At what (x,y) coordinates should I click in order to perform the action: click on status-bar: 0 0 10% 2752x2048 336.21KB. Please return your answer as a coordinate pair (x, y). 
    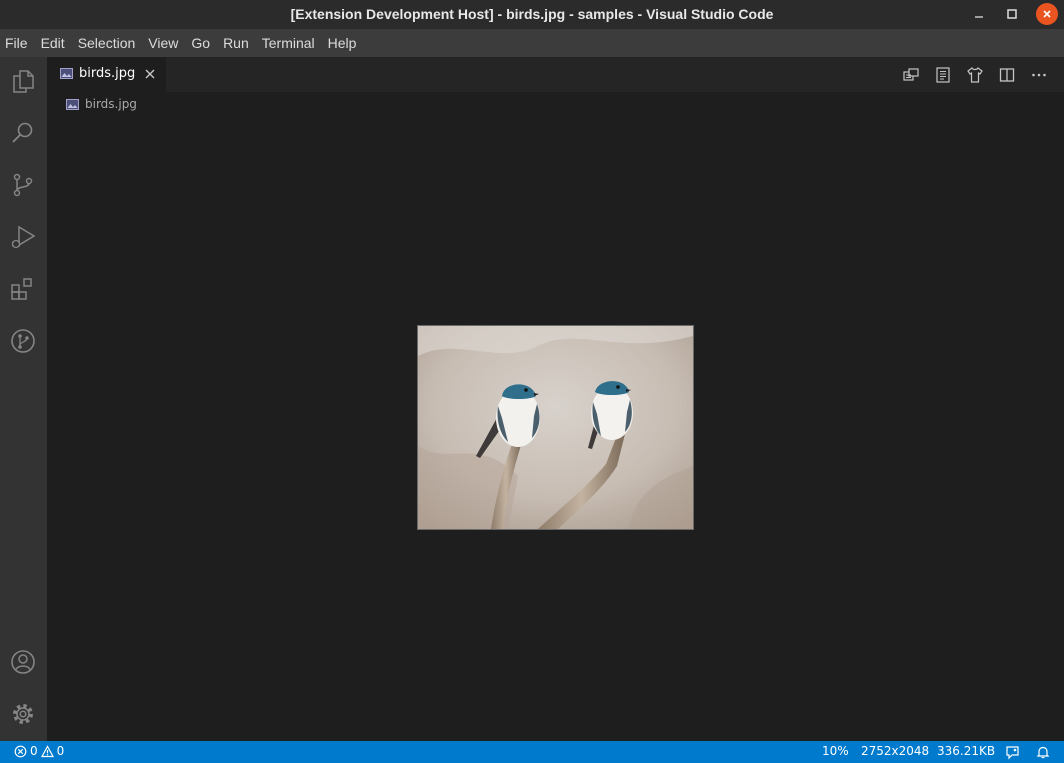
    Looking at the image, I should click on (532, 752).